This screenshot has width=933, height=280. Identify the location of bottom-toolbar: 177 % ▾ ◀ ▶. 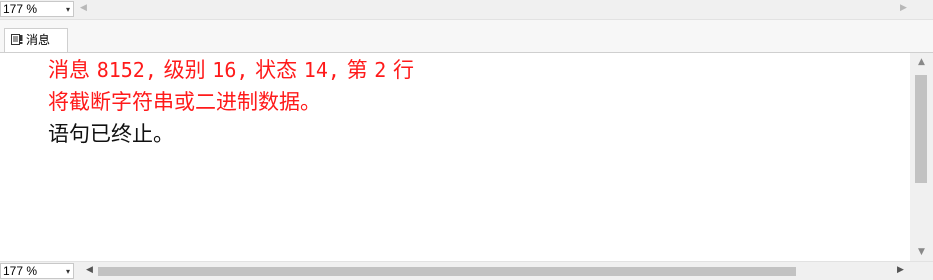
(466, 270).